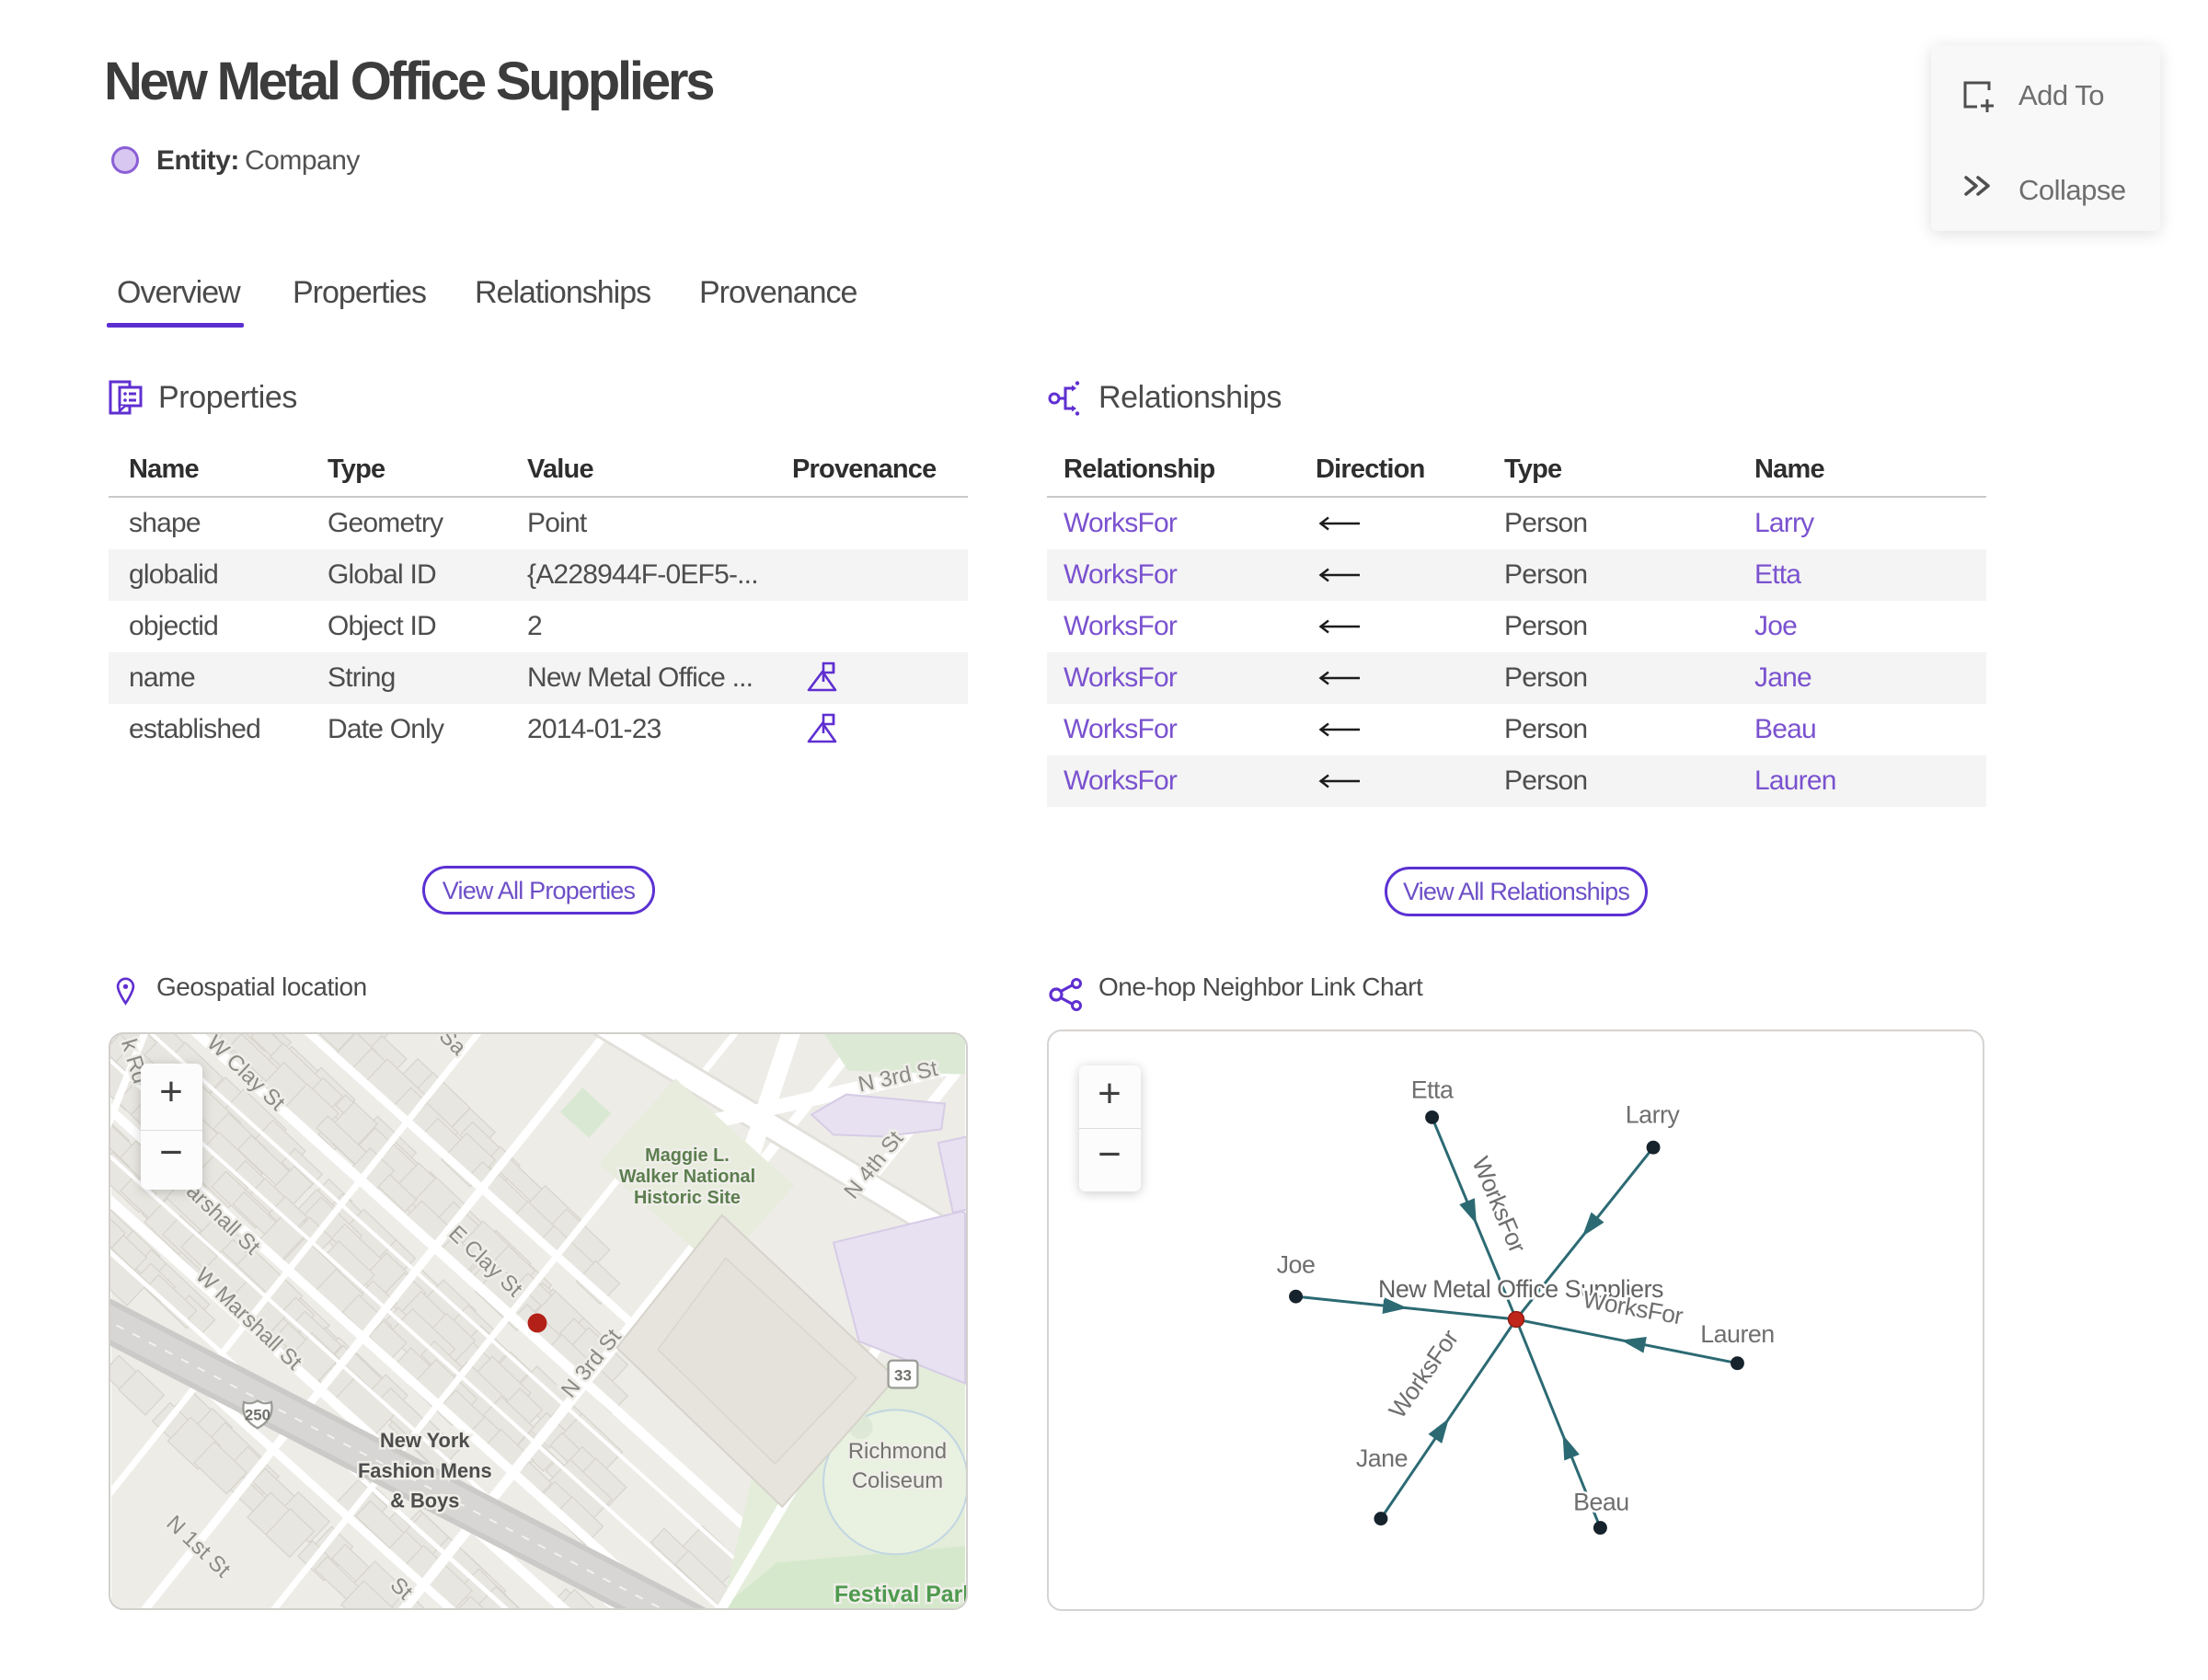 The height and width of the screenshot is (1680, 2208). I want to click on svg-text: Richmond, so click(897, 1451).